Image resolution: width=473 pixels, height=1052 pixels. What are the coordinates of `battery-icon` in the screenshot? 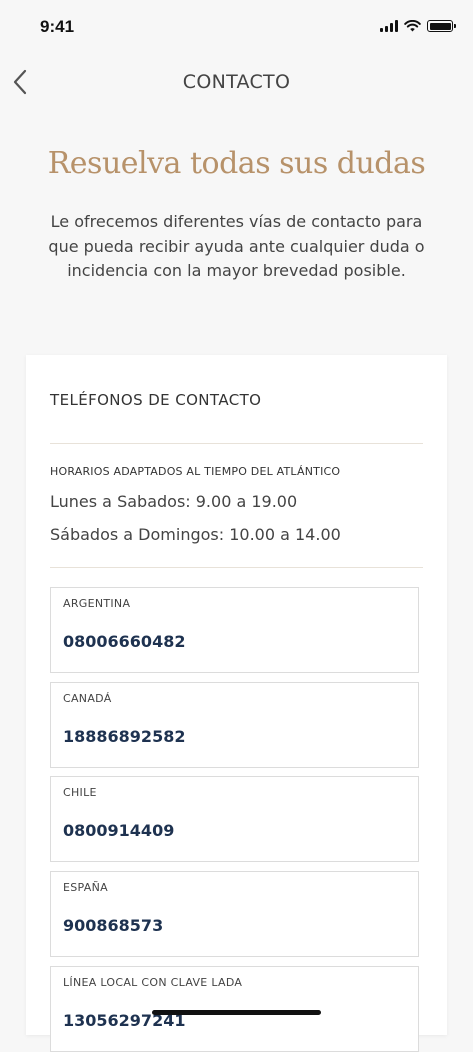 It's located at (441, 26).